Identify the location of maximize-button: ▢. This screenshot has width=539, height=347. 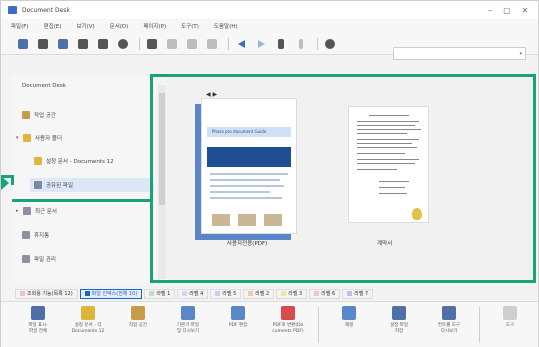
(507, 10).